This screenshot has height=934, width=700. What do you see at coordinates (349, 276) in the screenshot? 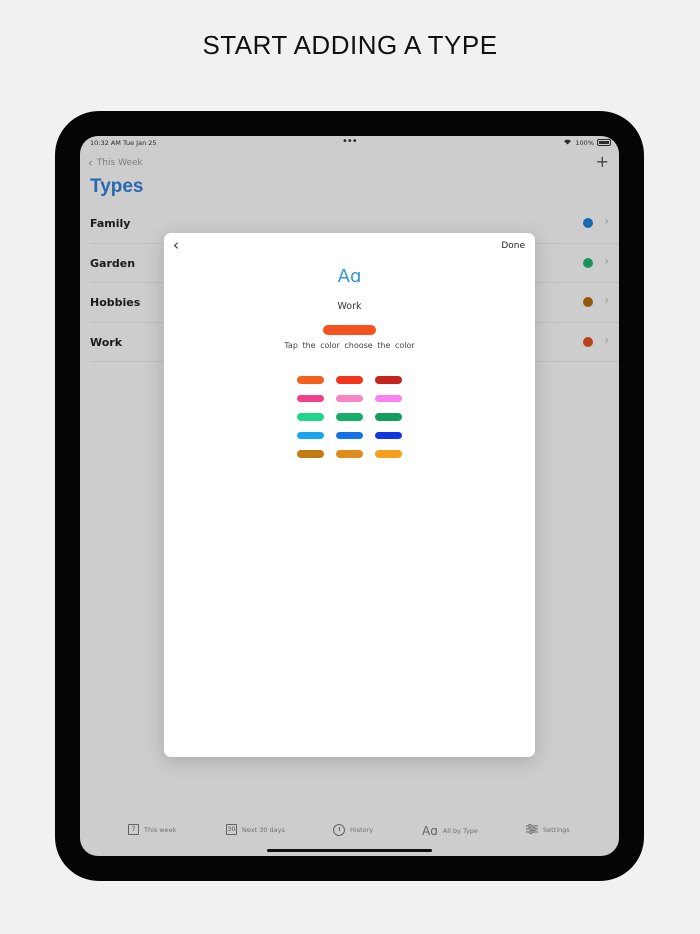
I see `type-aa-icon: Aɑ` at bounding box center [349, 276].